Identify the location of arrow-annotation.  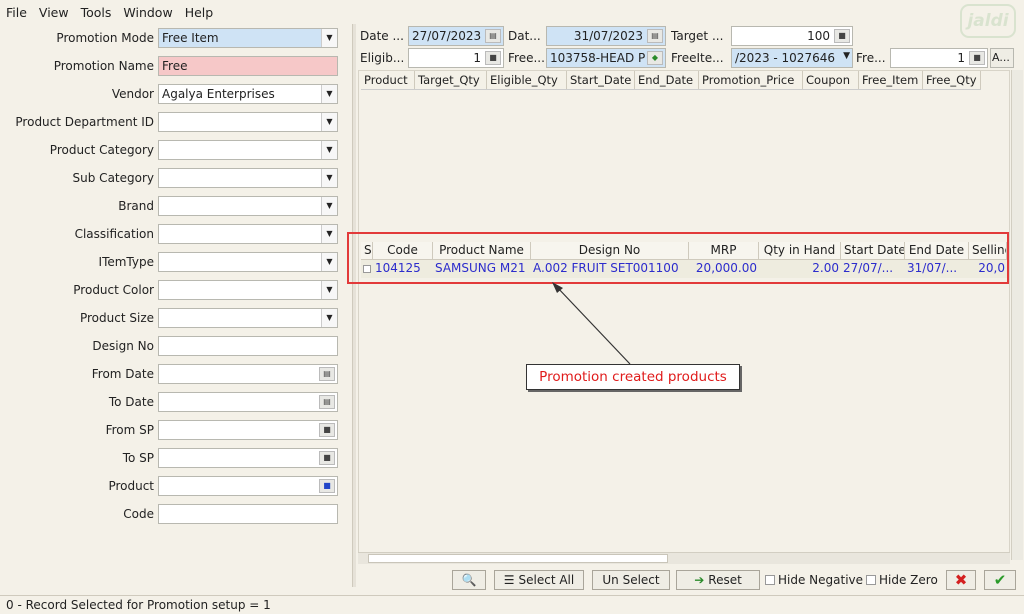
(591, 323).